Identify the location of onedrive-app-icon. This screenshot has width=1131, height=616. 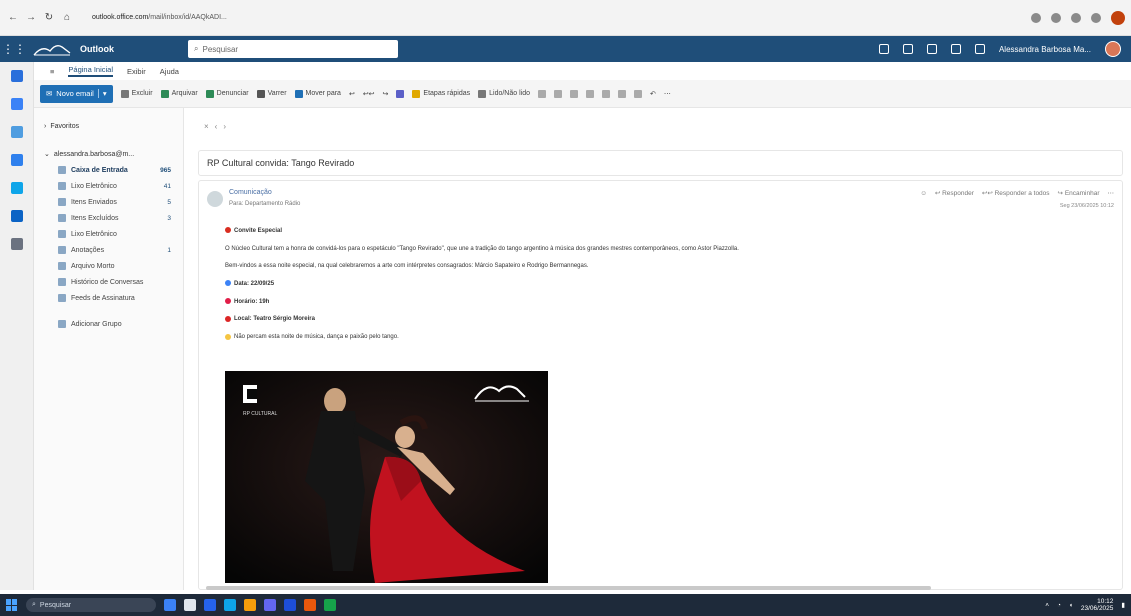
(17, 216).